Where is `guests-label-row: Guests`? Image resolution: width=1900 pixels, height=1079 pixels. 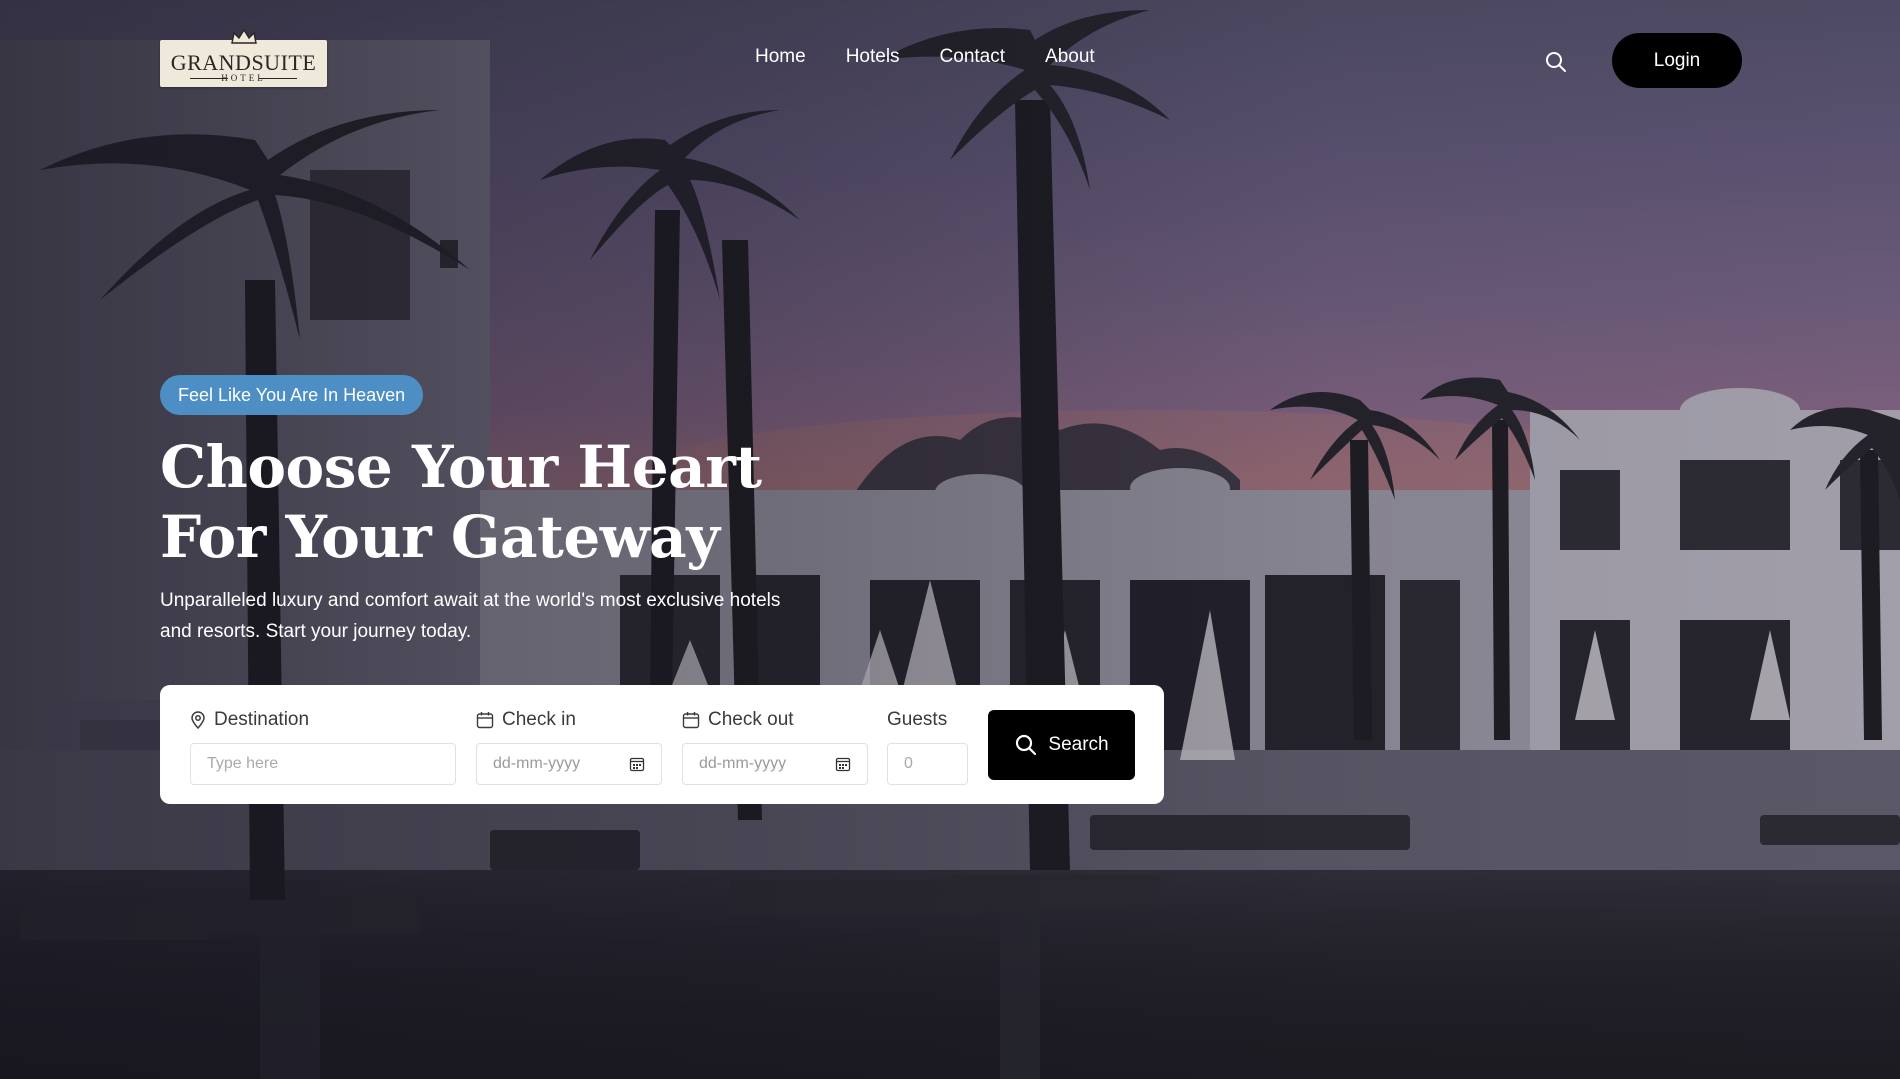
guests-label-row: Guests is located at coordinates (917, 720).